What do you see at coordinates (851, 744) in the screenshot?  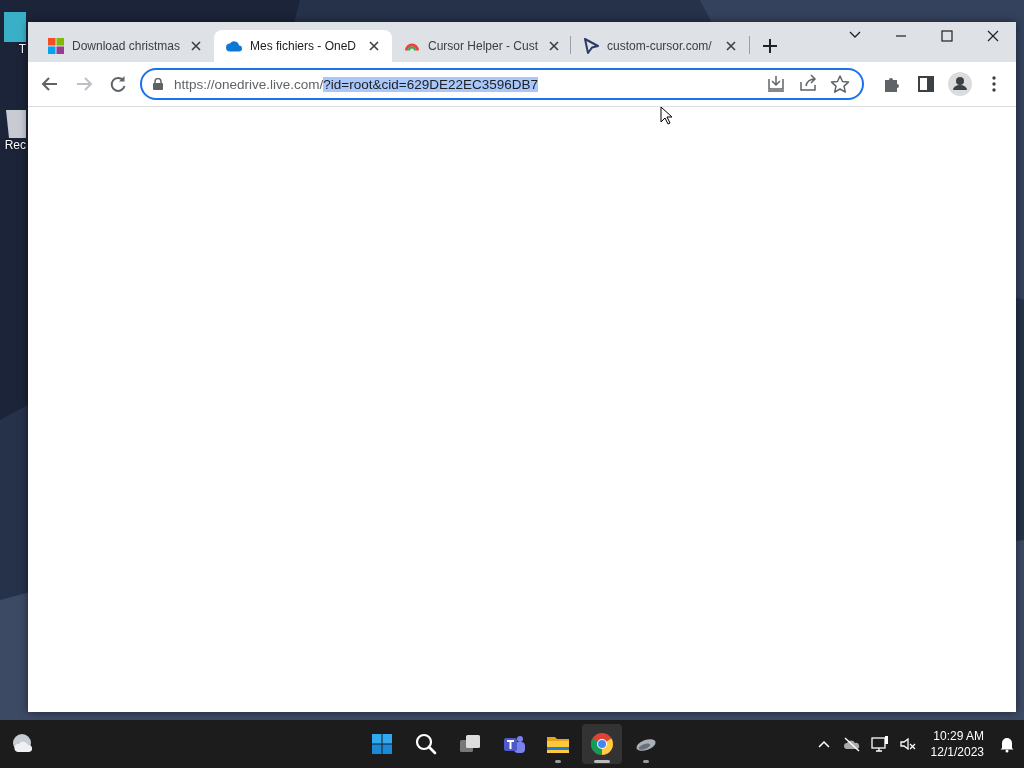 I see `cloud-off-icon` at bounding box center [851, 744].